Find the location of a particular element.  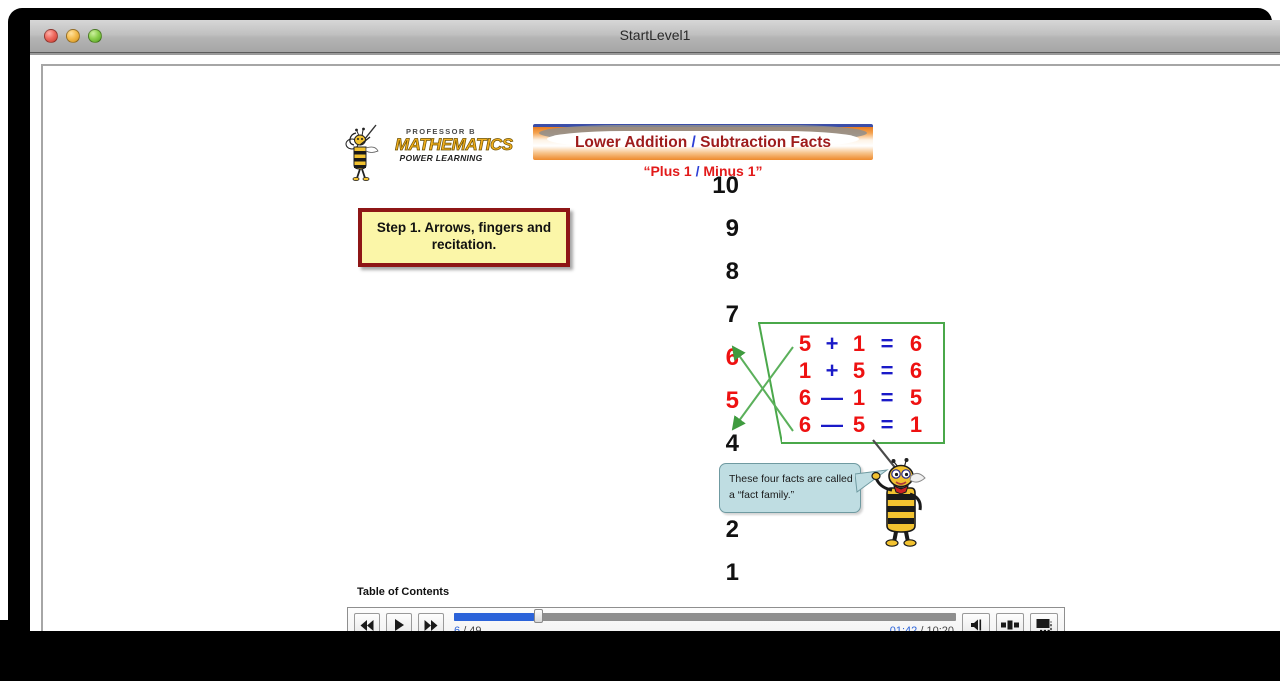

logo-mathematics-text: MATHEMATICS is located at coordinates (454, 144).